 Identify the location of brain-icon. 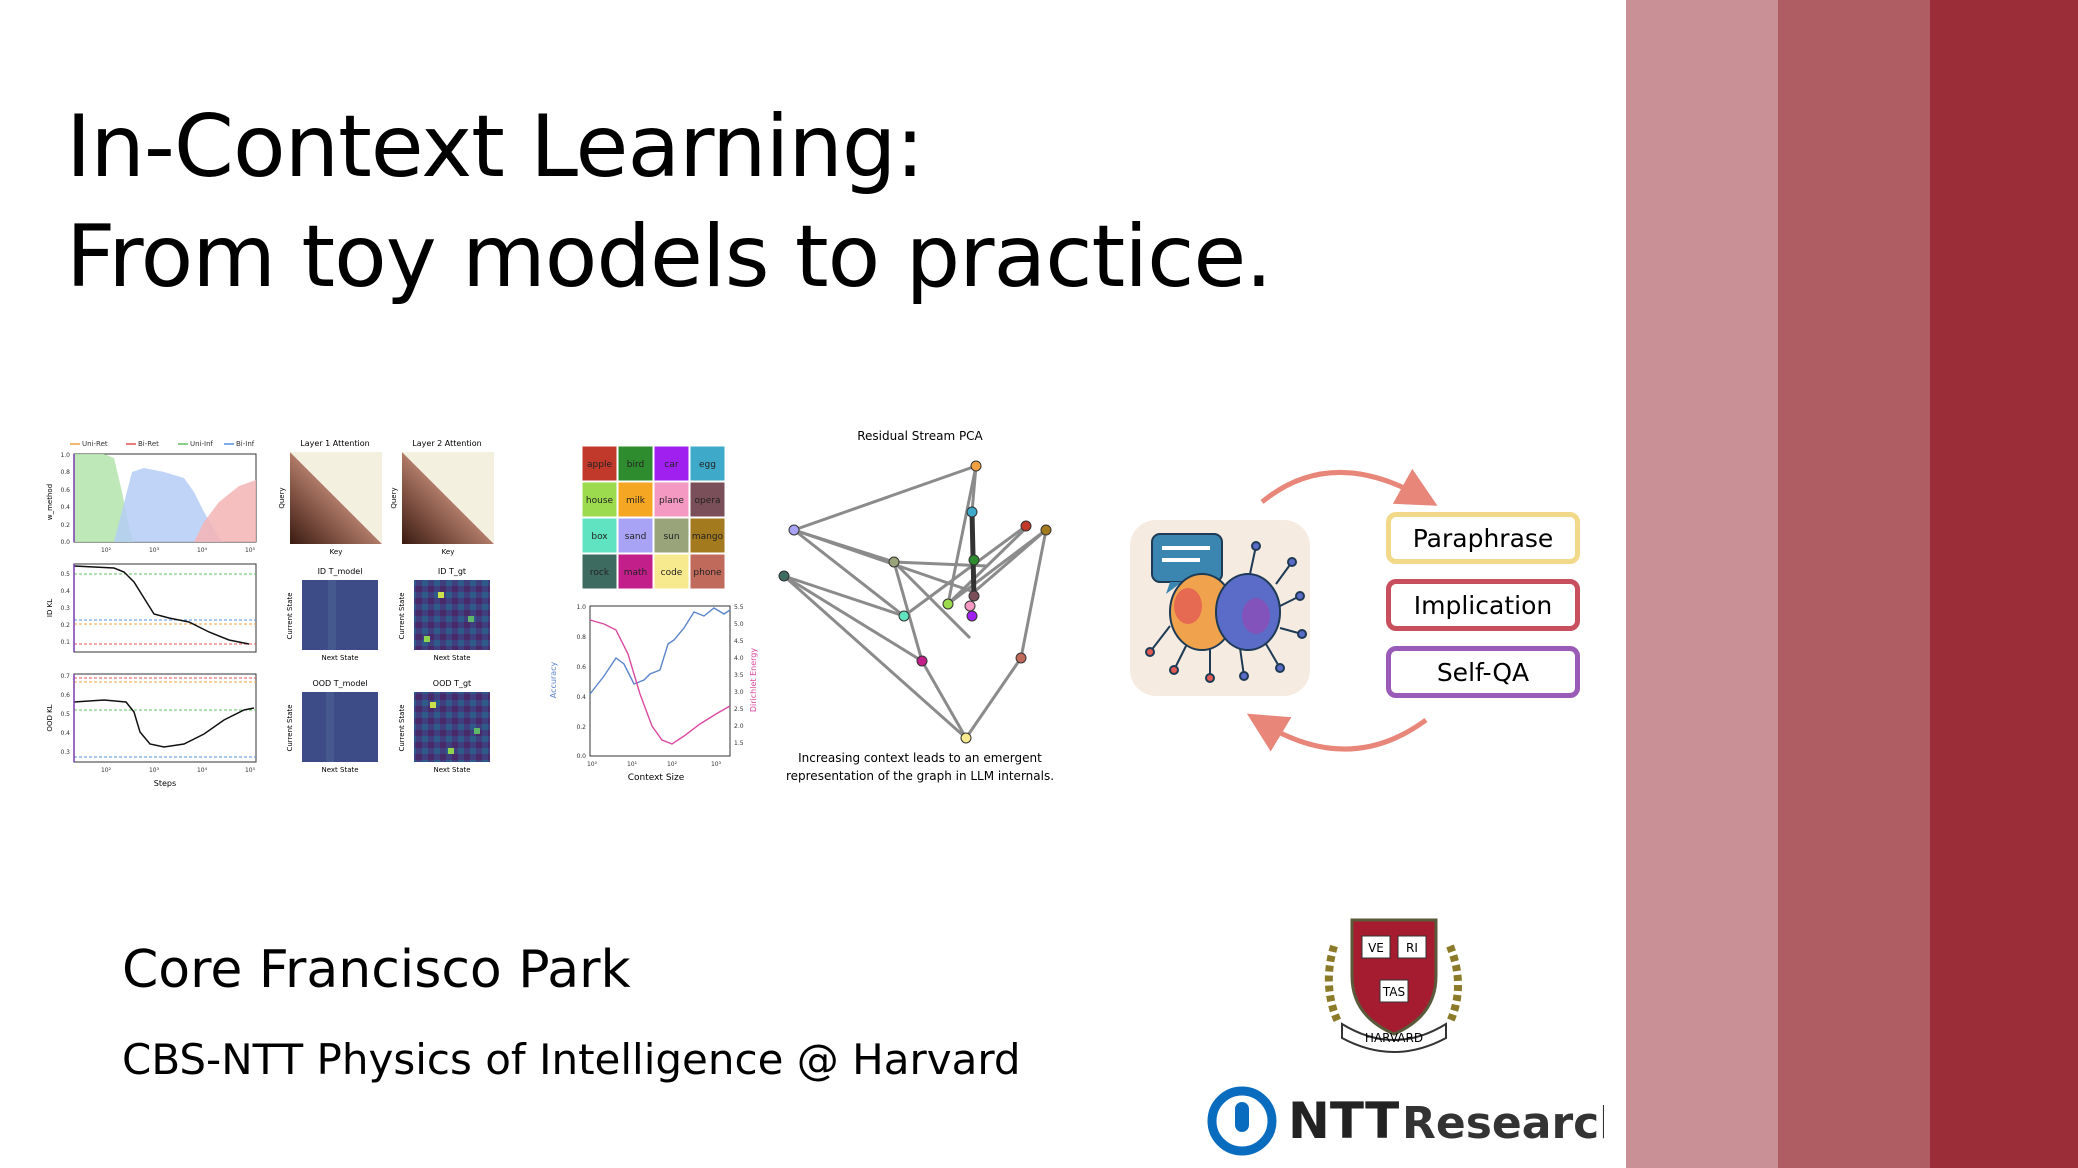
(1220, 608).